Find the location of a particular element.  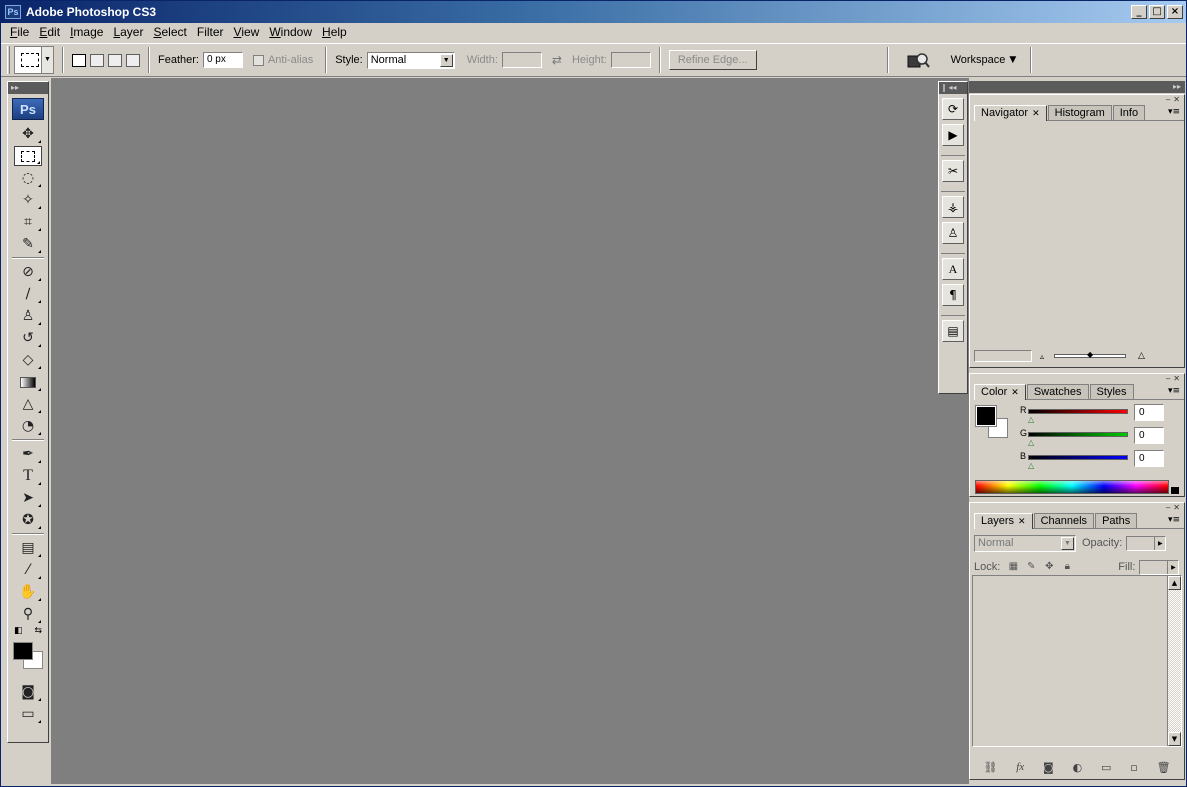

menu-filter: Filter is located at coordinates (210, 32).